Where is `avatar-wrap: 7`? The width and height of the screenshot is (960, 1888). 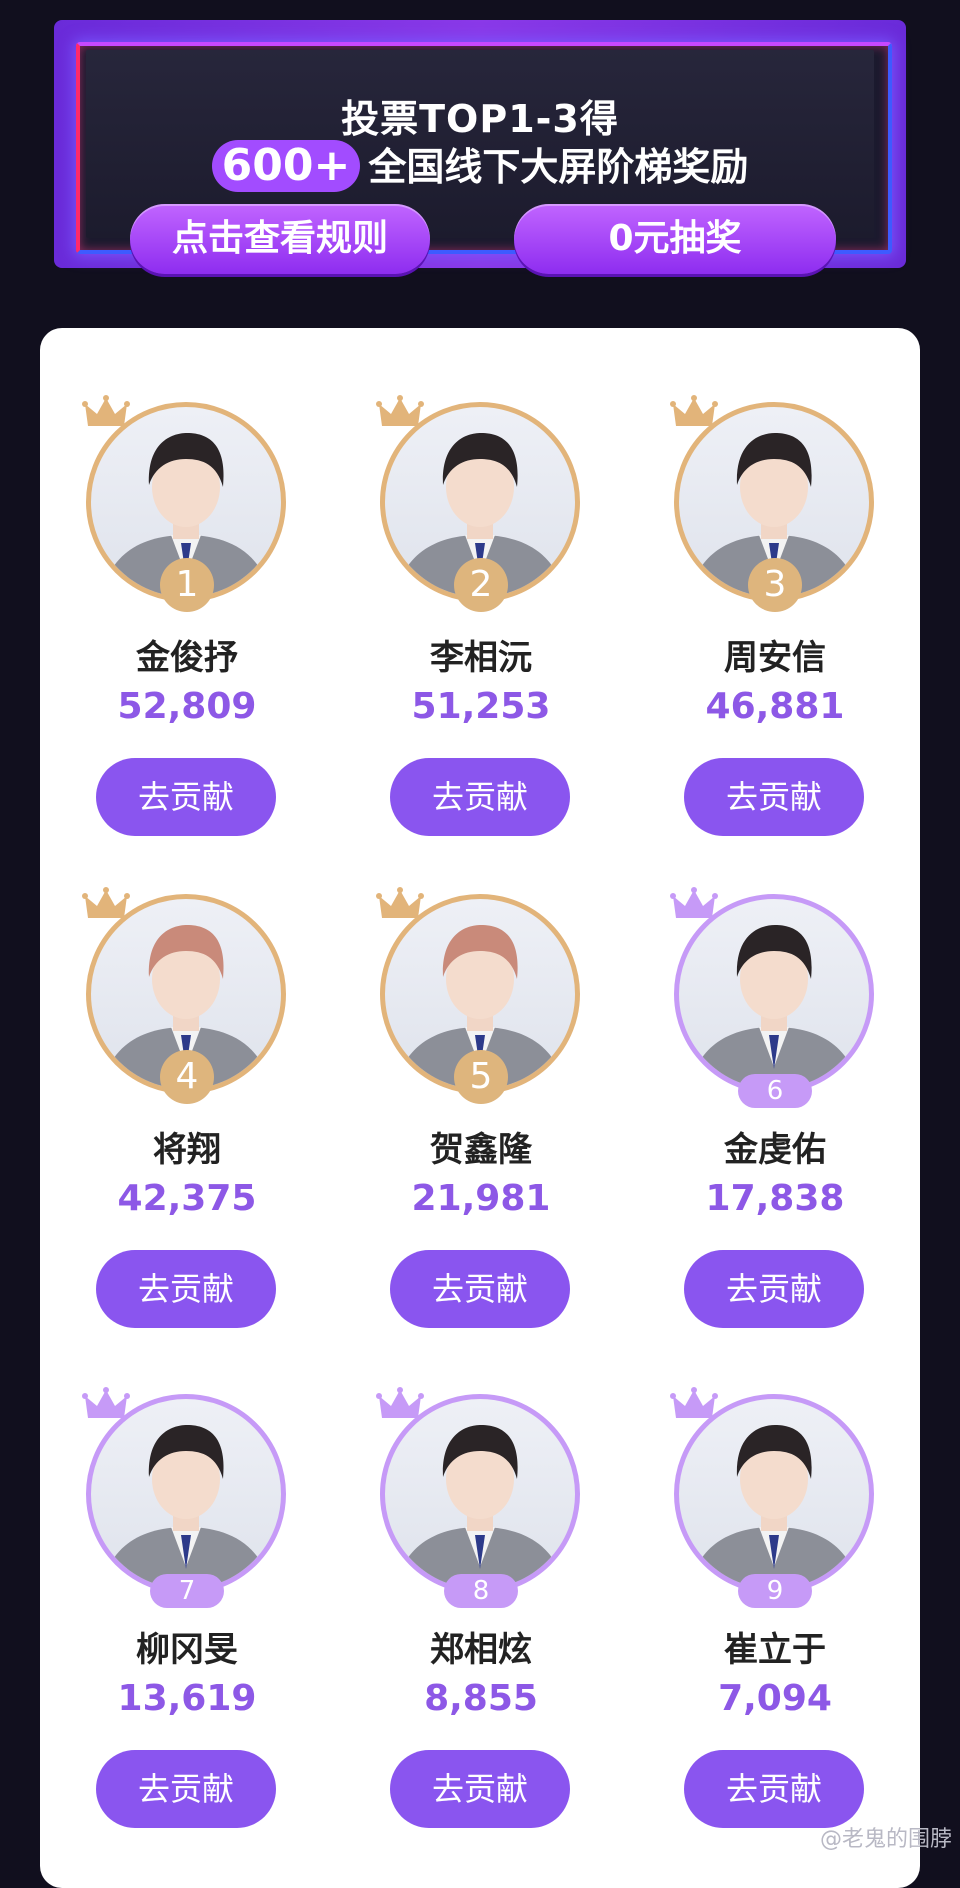
avatar-wrap: 7 is located at coordinates (184, 1497).